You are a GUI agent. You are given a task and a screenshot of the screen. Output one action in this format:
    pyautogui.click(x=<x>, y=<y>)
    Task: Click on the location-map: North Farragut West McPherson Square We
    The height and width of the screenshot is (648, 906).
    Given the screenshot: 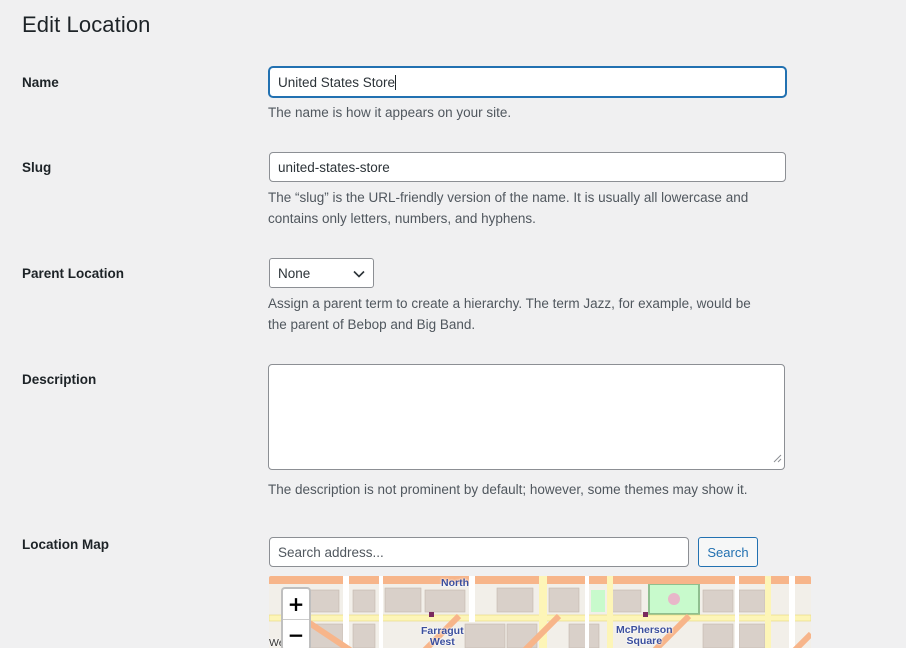 What is the action you would take?
    pyautogui.click(x=540, y=612)
    